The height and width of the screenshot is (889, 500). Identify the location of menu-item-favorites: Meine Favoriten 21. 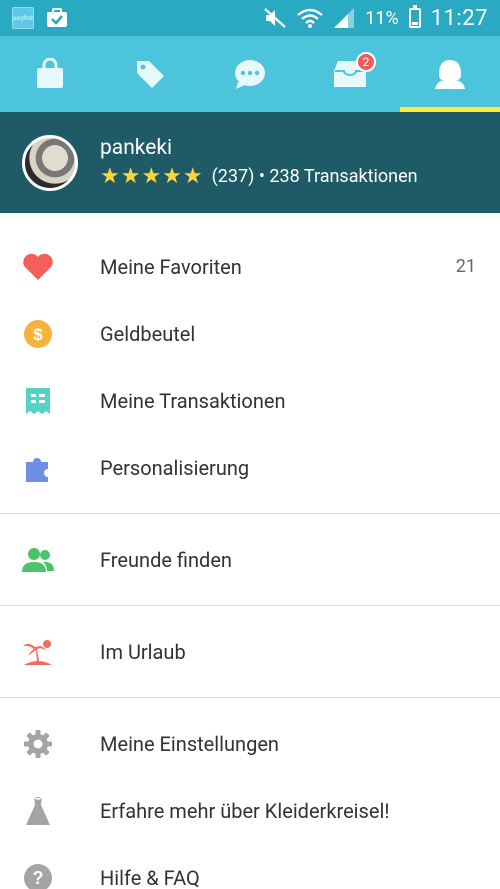
(250, 266).